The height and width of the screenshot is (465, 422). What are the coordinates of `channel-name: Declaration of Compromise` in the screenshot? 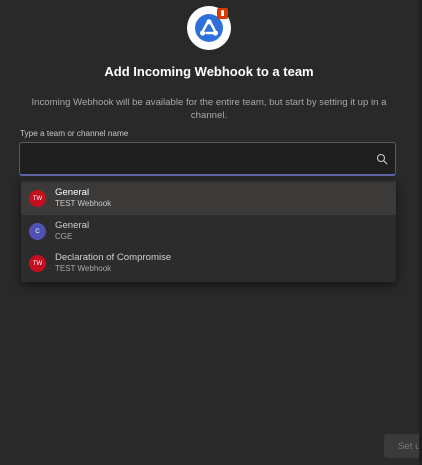 It's located at (113, 257).